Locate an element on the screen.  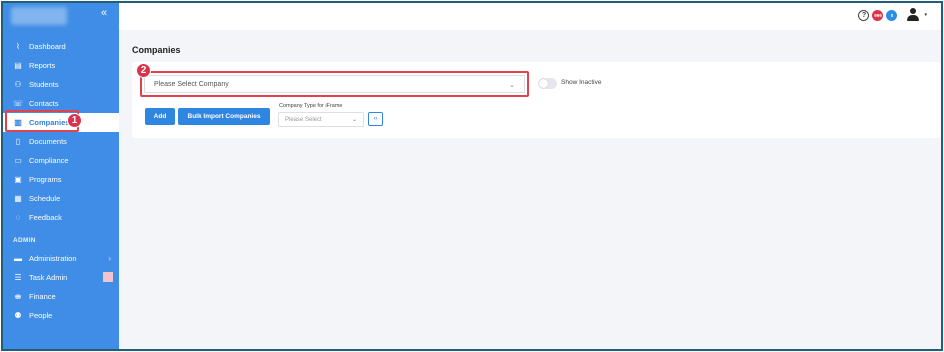
annotation-marker-2: 2 is located at coordinates (143, 70).